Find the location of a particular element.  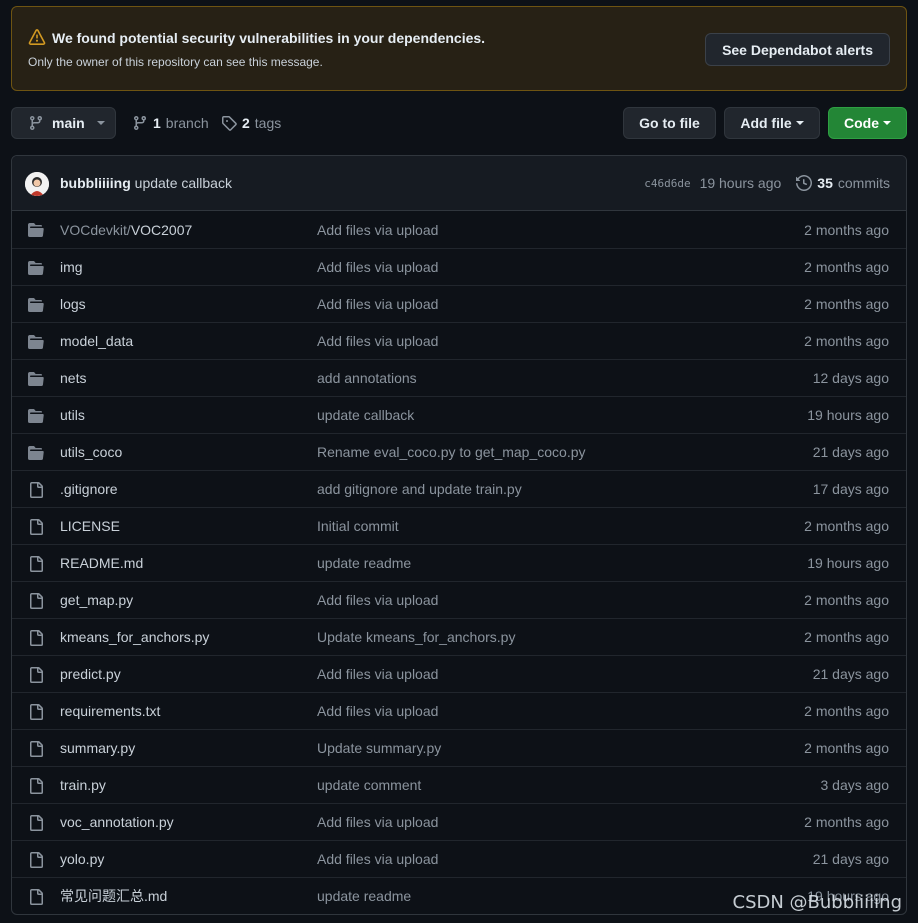

file-name-link: utils is located at coordinates (72, 415).